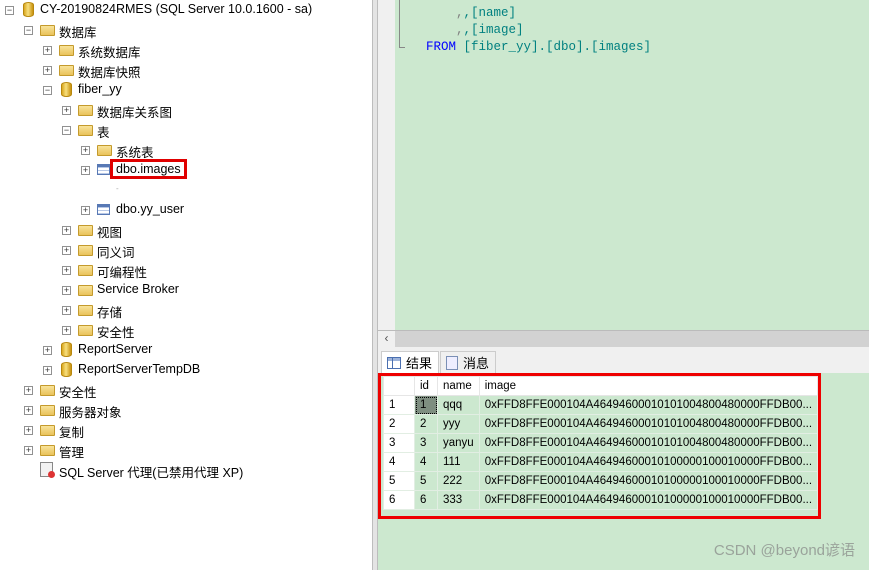 The height and width of the screenshot is (570, 869). What do you see at coordinates (186, 90) in the screenshot?
I see `tree-node: − fiber_yy` at bounding box center [186, 90].